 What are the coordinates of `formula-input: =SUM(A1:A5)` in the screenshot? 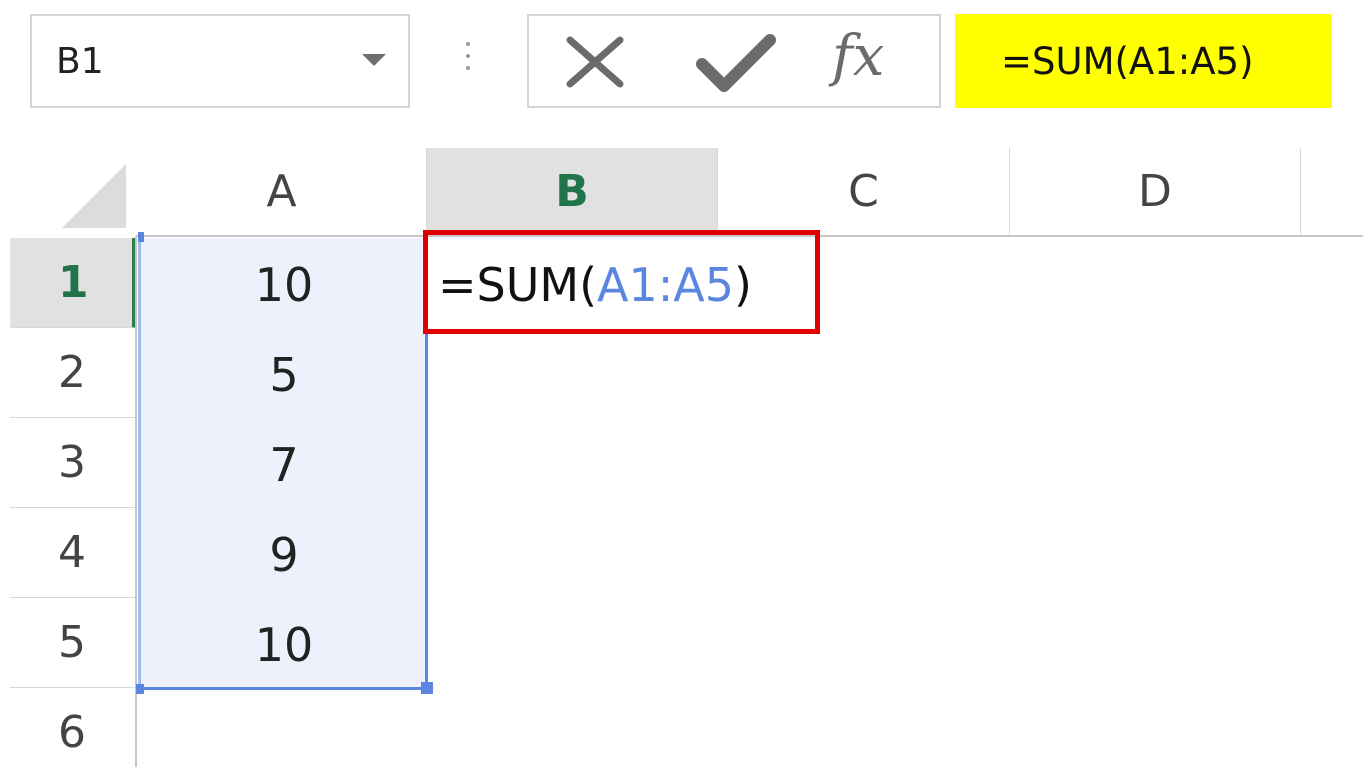 It's located at (1143, 61).